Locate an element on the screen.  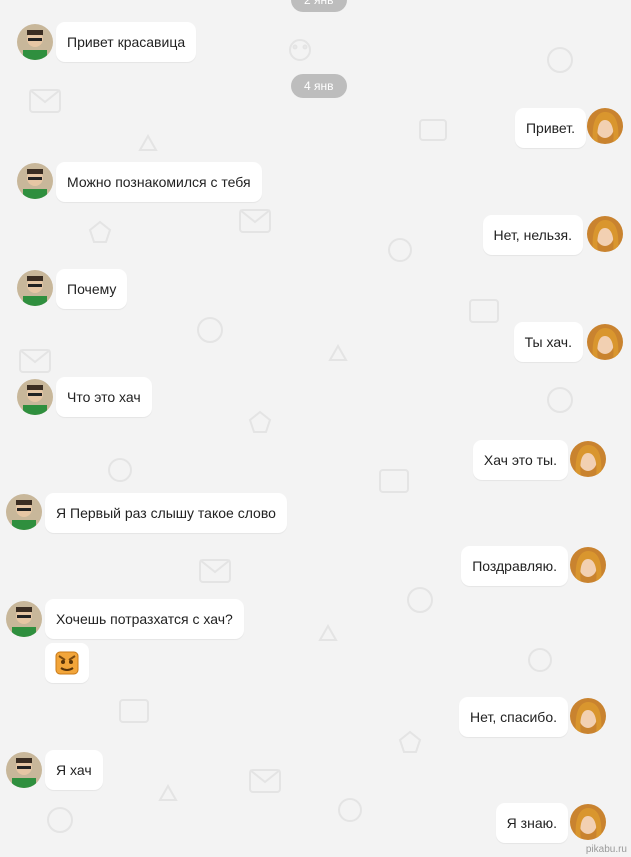
message-bubble-outgoing: Нет, нельзя. is located at coordinates (532, 235).